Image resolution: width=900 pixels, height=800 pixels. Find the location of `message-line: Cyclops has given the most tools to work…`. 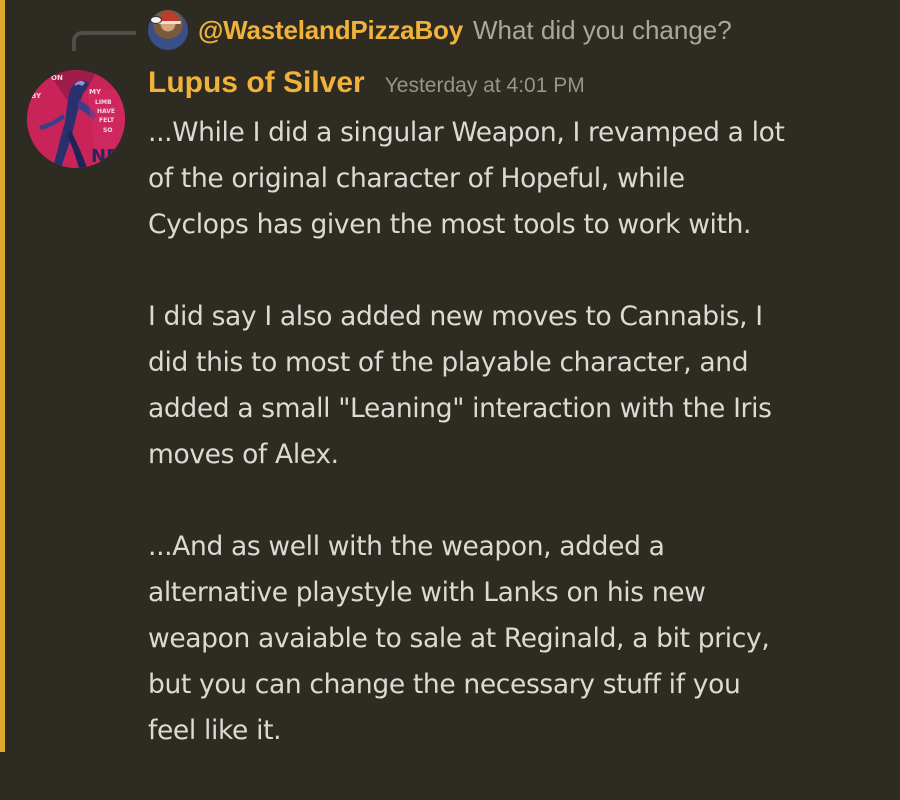

message-line: Cyclops has given the most tools to work… is located at coordinates (450, 224).